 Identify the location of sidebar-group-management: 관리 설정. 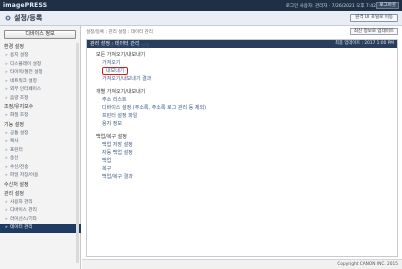
(40, 194).